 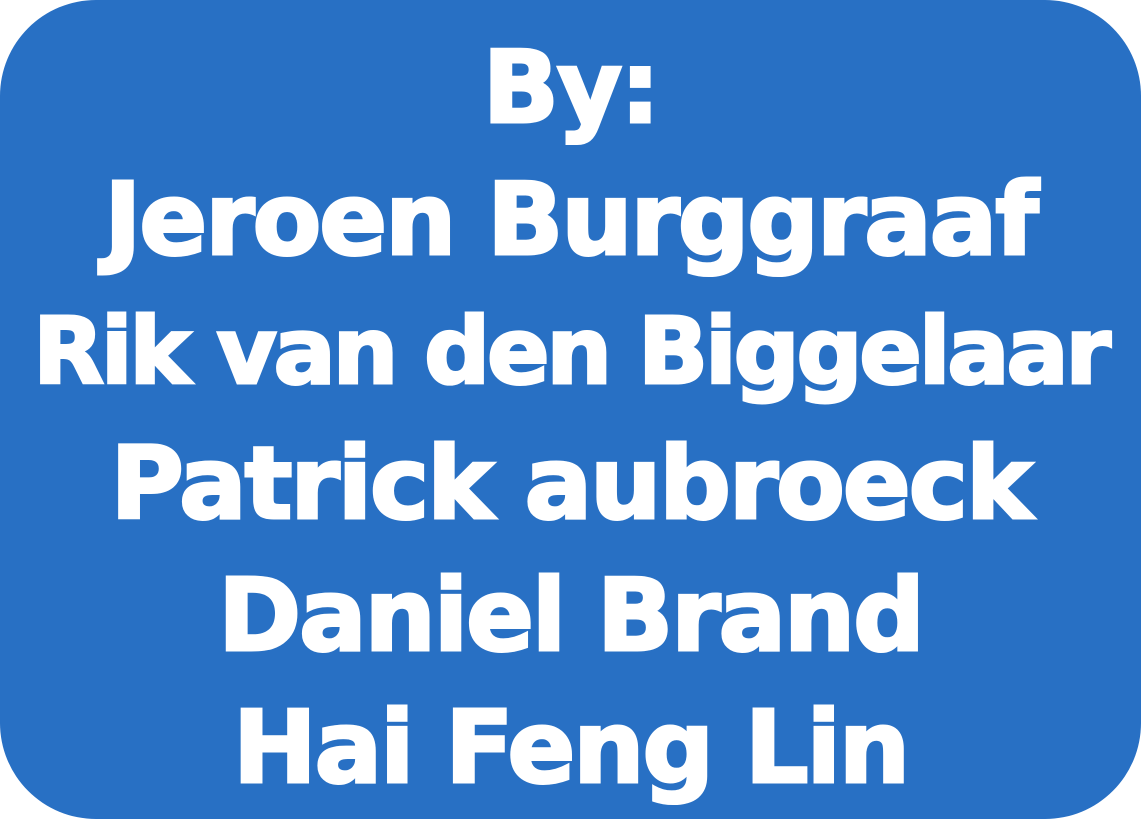 I want to click on credit-name: Jeroen Burggraaf, so click(x=572, y=220).